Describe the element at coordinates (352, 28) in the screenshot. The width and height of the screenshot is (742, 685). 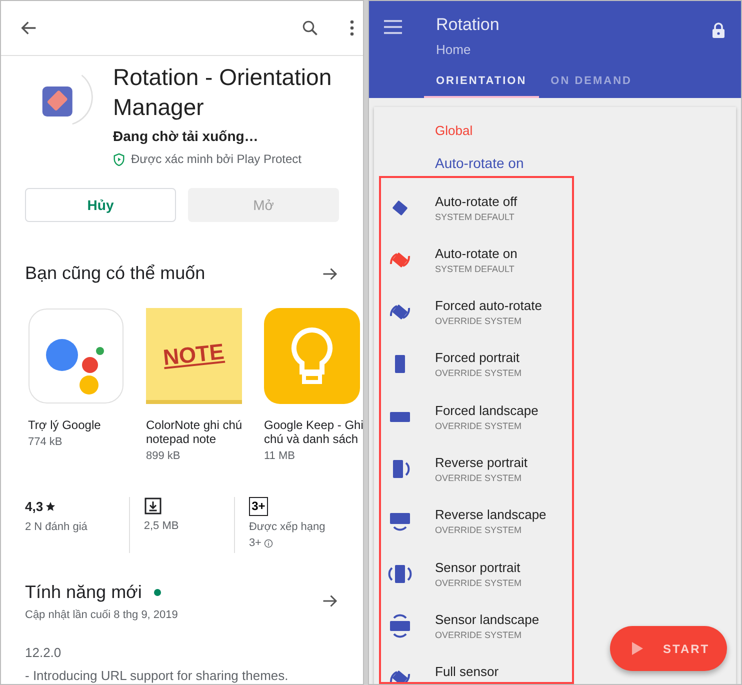
I see `more-options-icon` at that location.